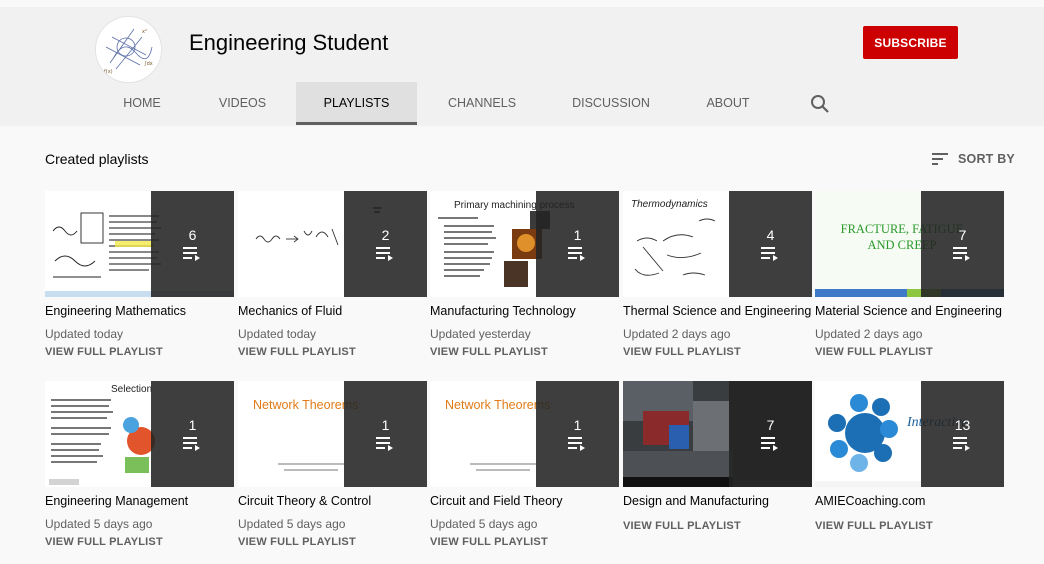  I want to click on video-count: 4, so click(770, 235).